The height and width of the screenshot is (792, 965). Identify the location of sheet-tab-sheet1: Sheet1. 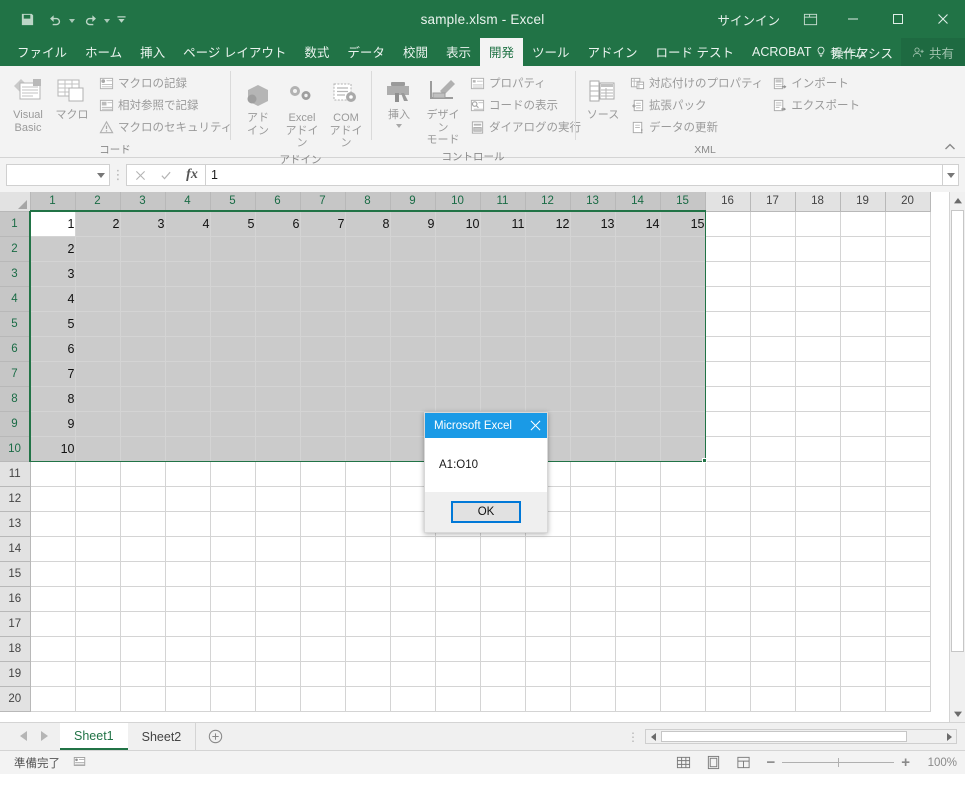
(94, 736).